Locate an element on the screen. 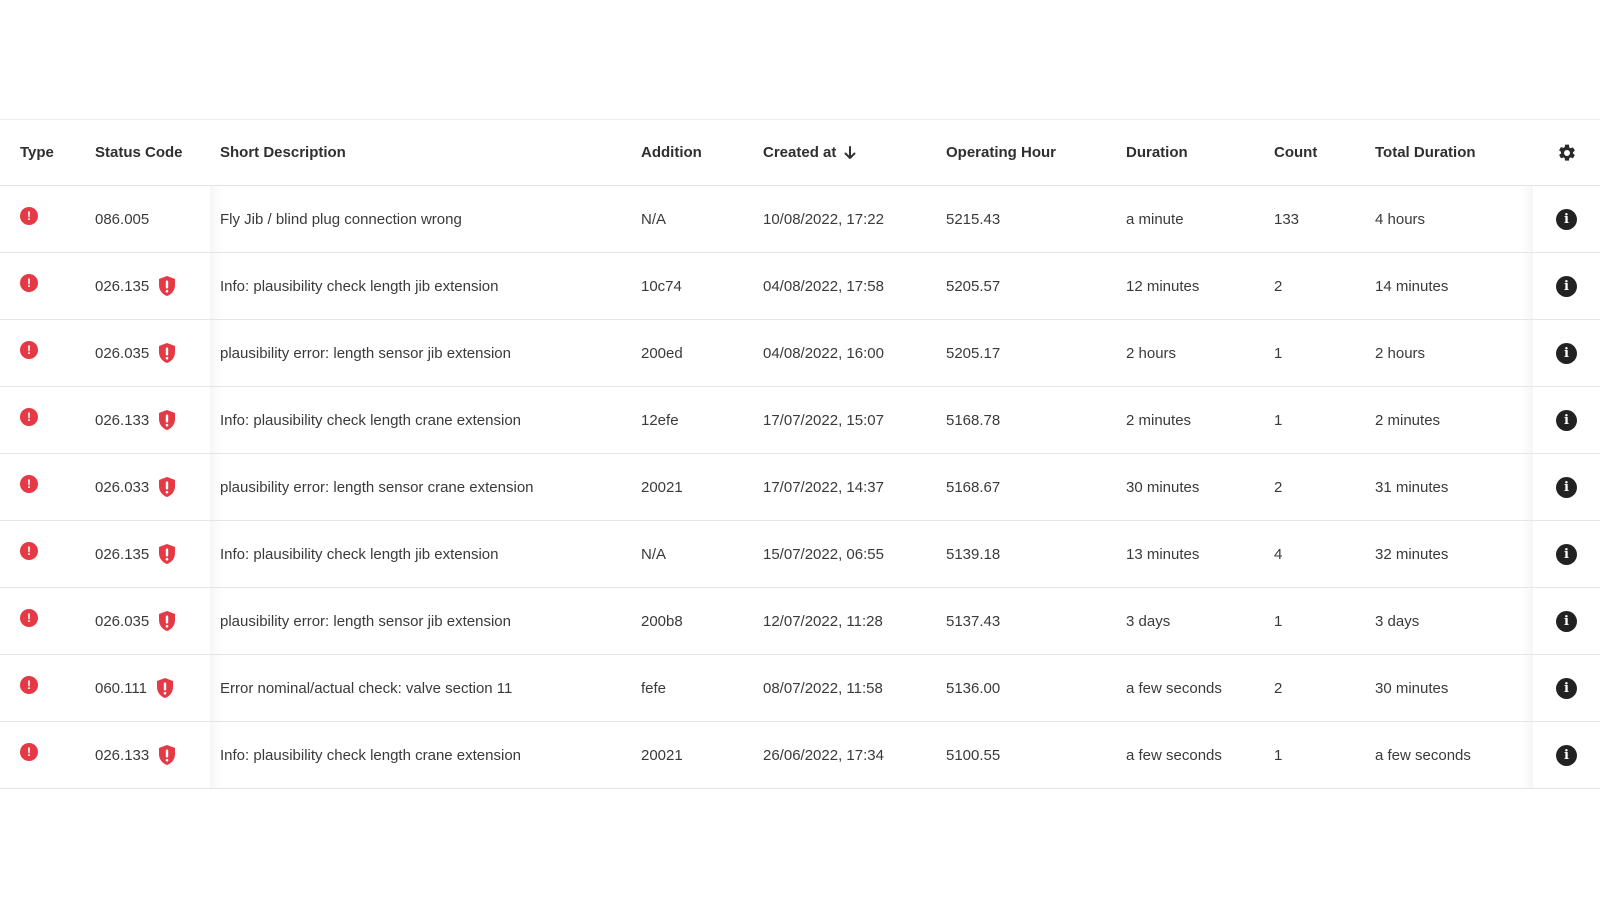 This screenshot has width=1600, height=900. duration: 13 minutes is located at coordinates (1163, 554).